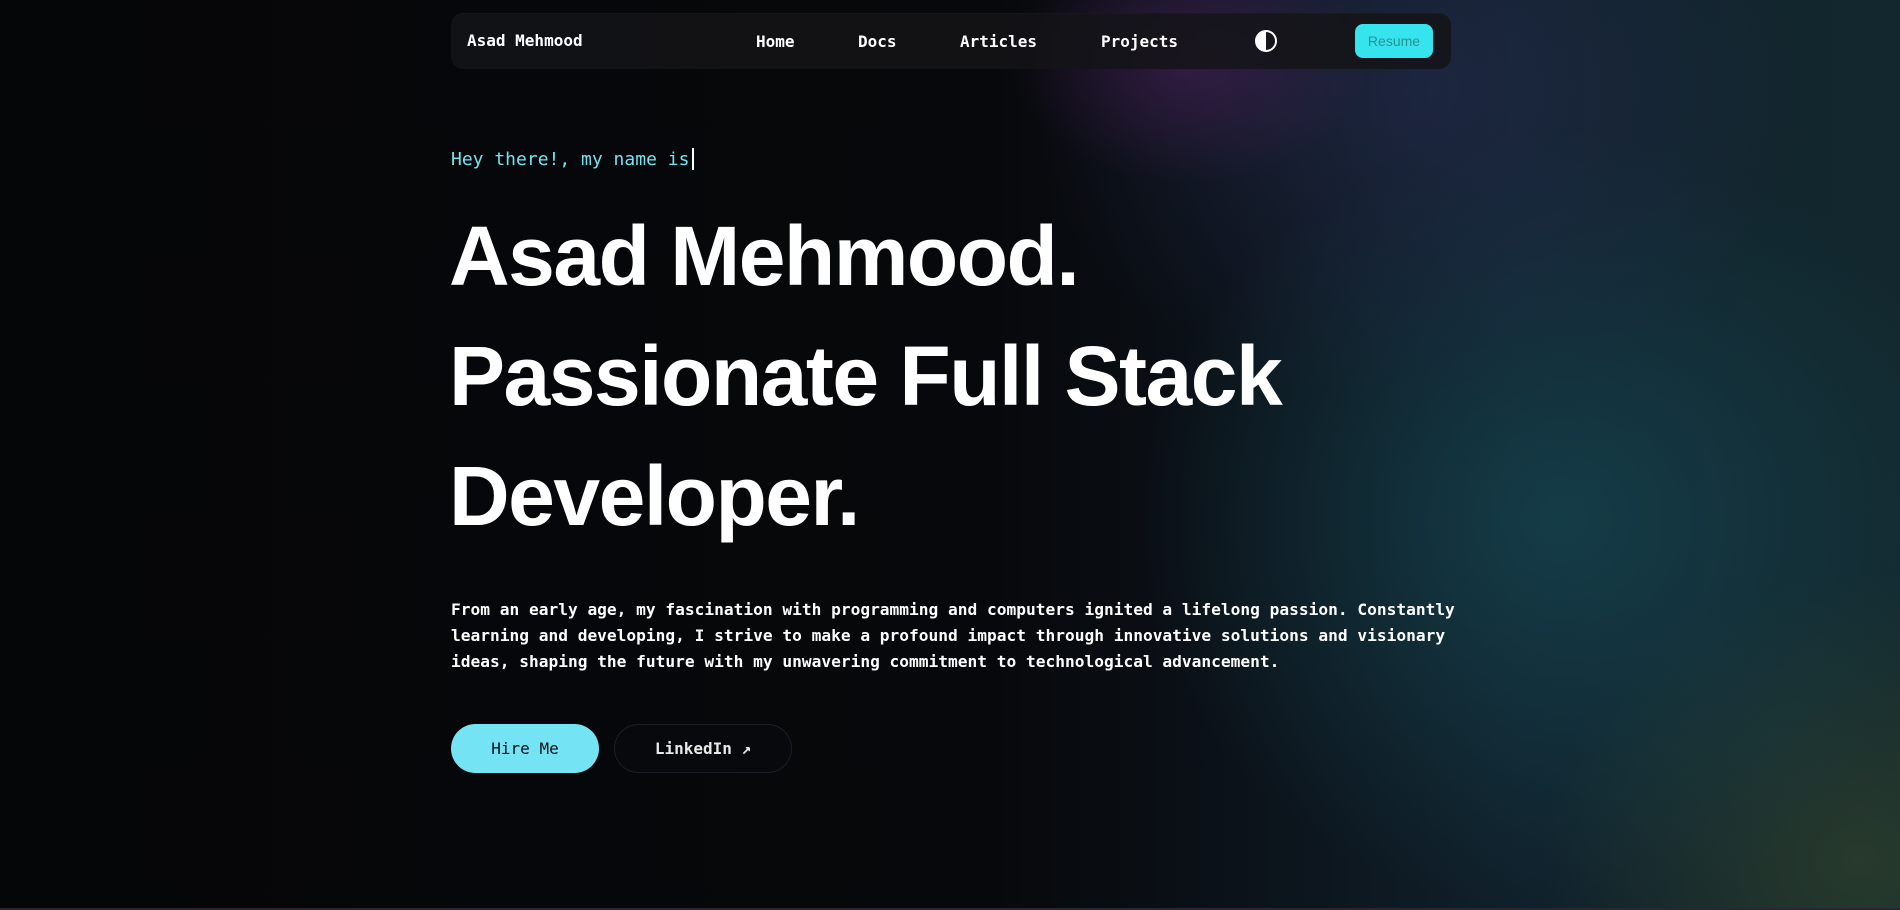 The image size is (1900, 910). What do you see at coordinates (1139, 41) in the screenshot?
I see `nav-link-projects: Projects` at bounding box center [1139, 41].